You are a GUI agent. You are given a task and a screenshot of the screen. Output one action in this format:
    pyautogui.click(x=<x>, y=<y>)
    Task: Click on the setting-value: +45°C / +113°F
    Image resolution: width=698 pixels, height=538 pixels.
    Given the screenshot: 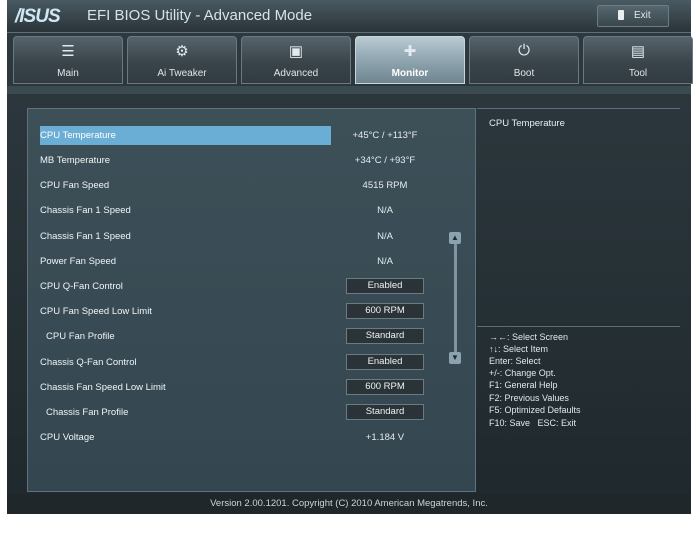 What is the action you would take?
    pyautogui.click(x=385, y=135)
    